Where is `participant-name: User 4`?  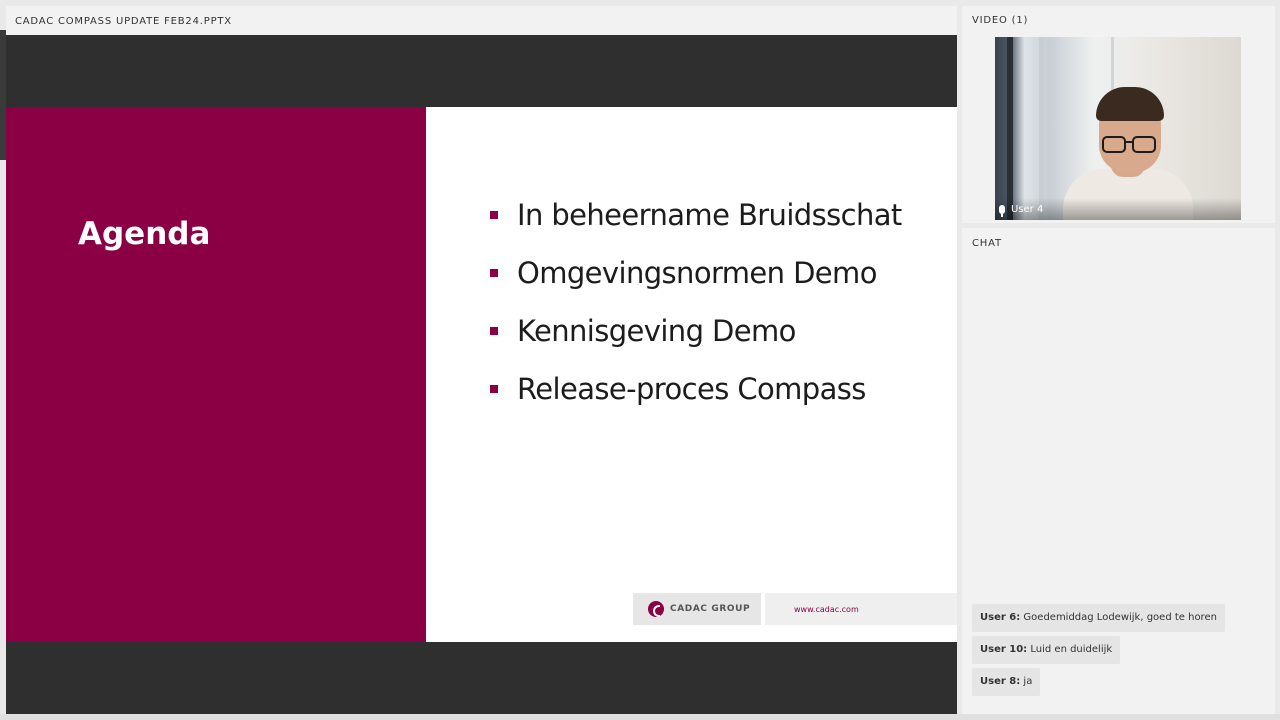
participant-name: User 4 is located at coordinates (1027, 209).